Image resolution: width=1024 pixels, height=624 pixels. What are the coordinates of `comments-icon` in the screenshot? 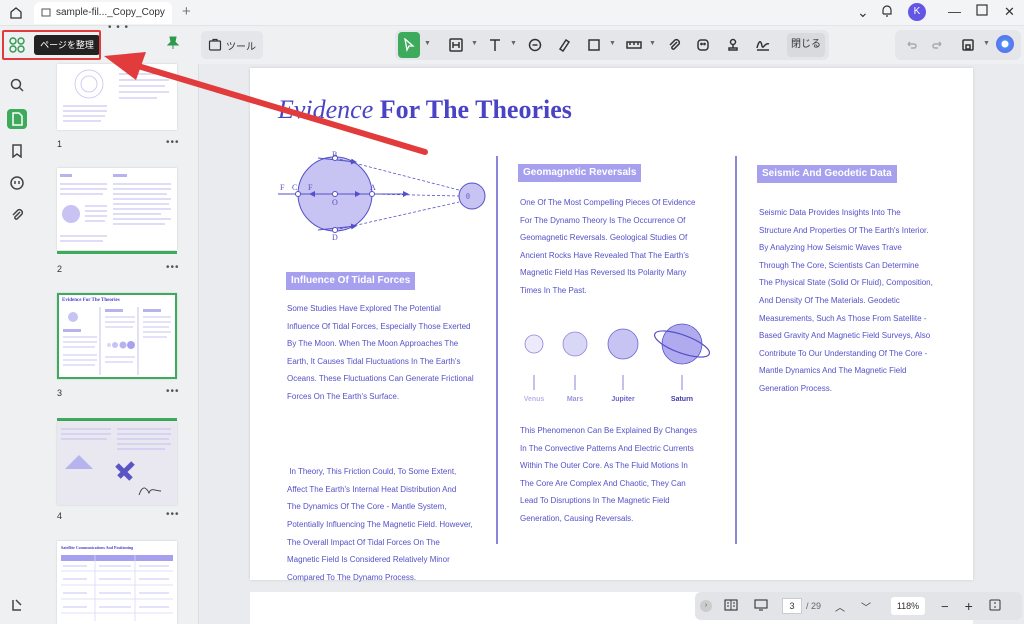 It's located at (17, 183).